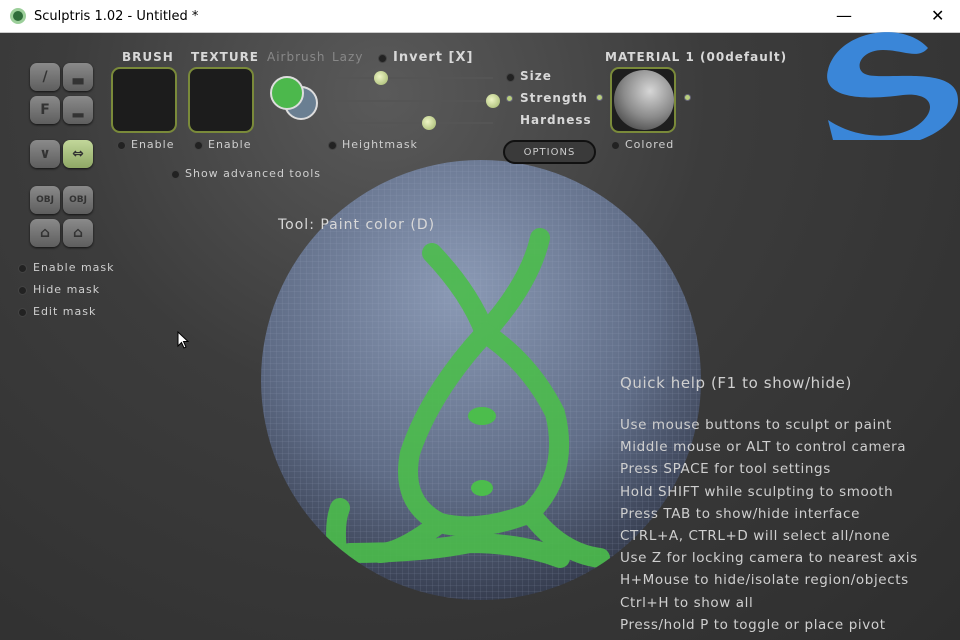  What do you see at coordinates (45, 110) in the screenshot?
I see `flatten-tool-button: F` at bounding box center [45, 110].